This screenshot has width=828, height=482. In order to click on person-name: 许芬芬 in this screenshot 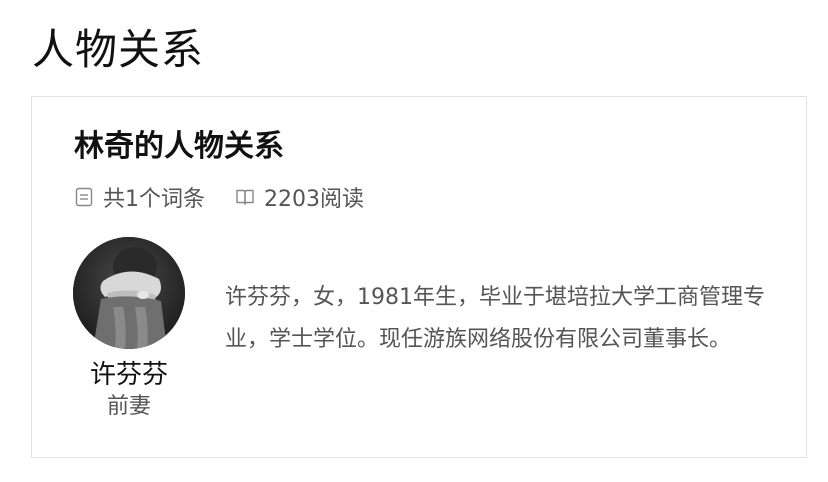, I will do `click(129, 375)`.